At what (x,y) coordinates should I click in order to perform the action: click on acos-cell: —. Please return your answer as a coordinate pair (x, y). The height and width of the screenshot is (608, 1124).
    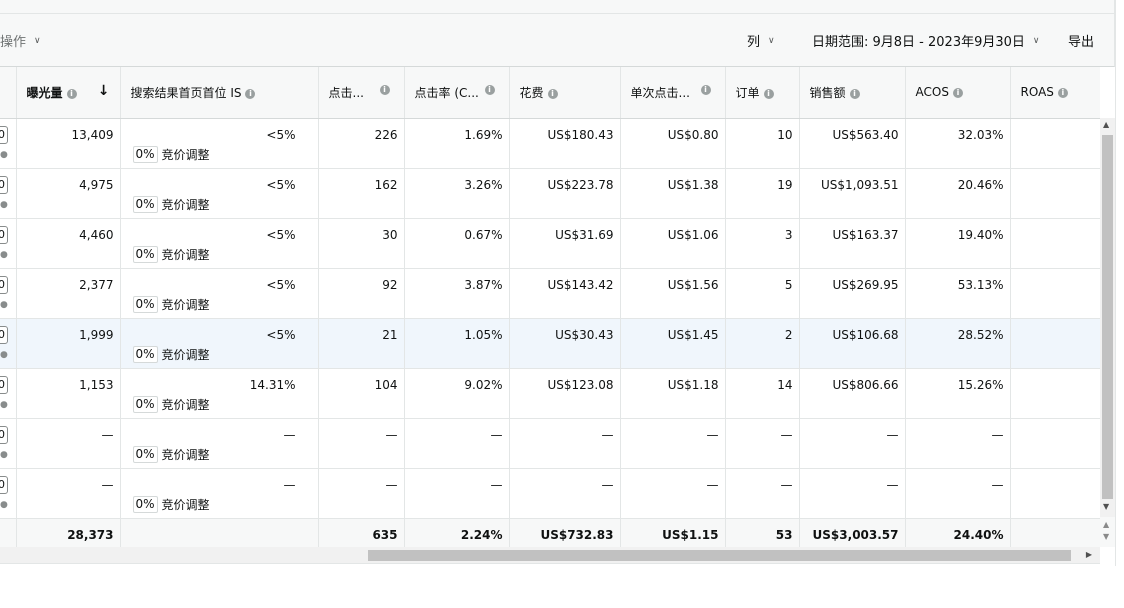
    Looking at the image, I should click on (958, 443).